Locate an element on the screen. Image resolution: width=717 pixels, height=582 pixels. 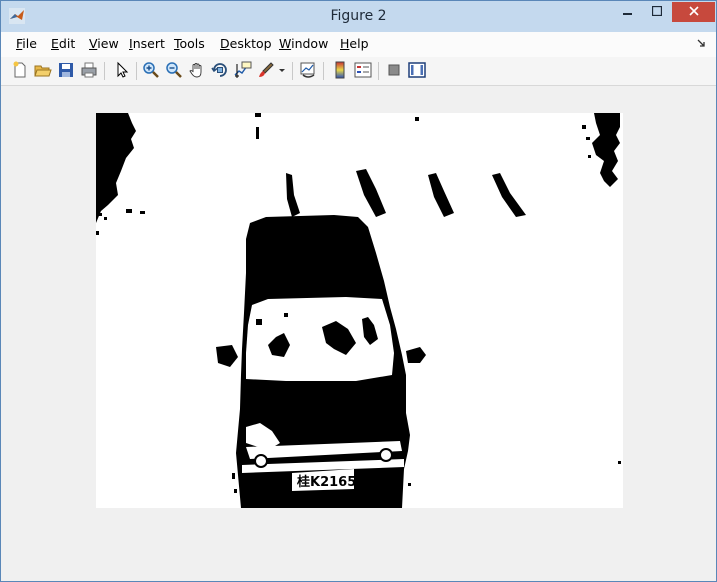
title-bar: Figure 2 is located at coordinates (358, 16).